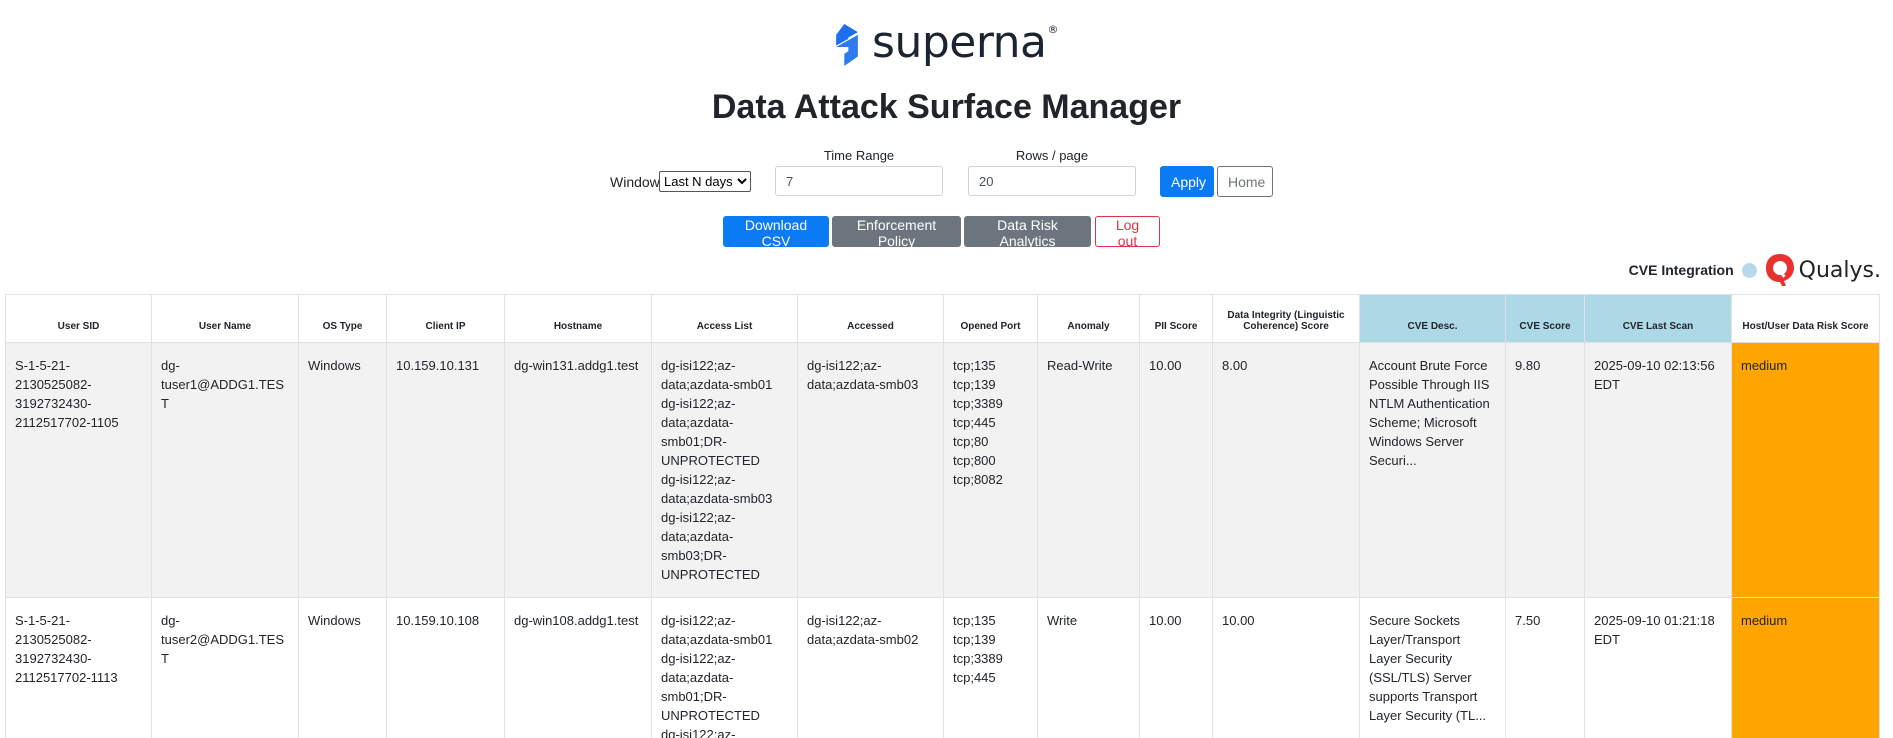 The width and height of the screenshot is (1893, 738). What do you see at coordinates (578, 667) in the screenshot?
I see `cell-hostname: dg-win108.addg1.test` at bounding box center [578, 667].